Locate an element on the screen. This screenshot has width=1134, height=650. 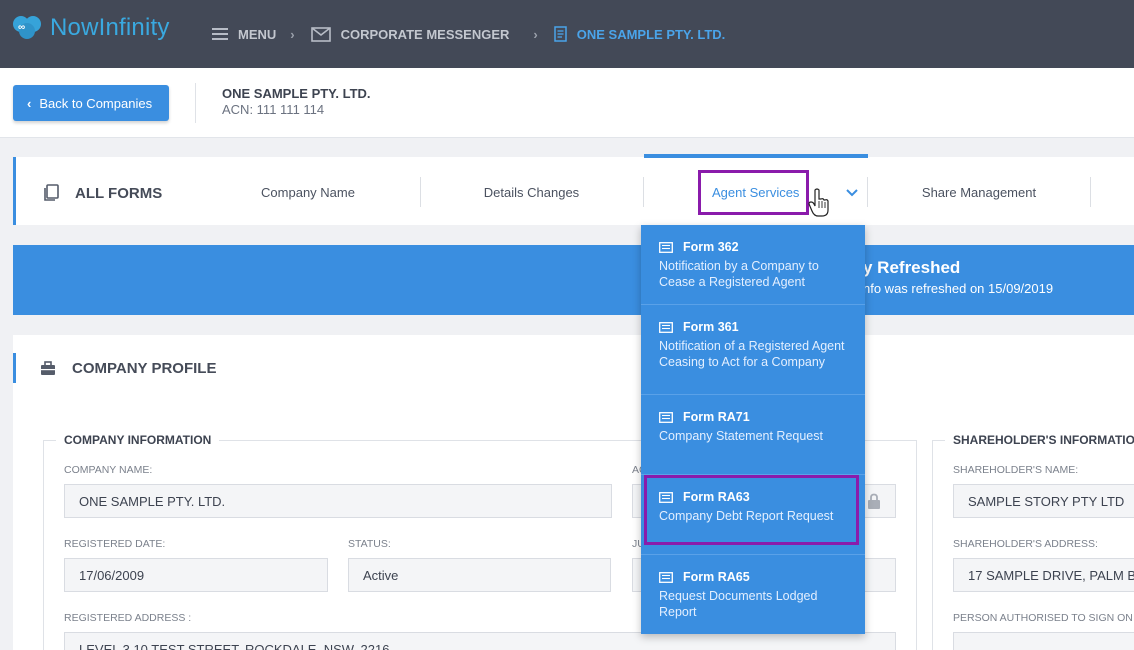
tab-share-management-label: Share Management is located at coordinates (979, 192).